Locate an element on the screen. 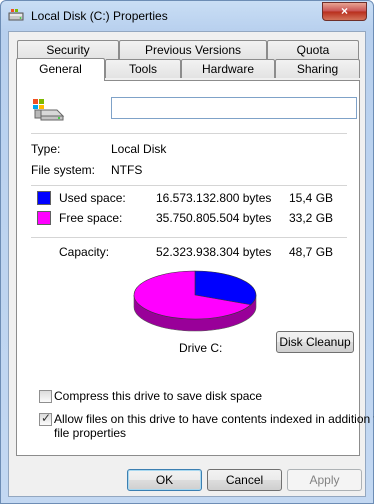 The image size is (374, 504). file-system-label: File system: is located at coordinates (63, 170).